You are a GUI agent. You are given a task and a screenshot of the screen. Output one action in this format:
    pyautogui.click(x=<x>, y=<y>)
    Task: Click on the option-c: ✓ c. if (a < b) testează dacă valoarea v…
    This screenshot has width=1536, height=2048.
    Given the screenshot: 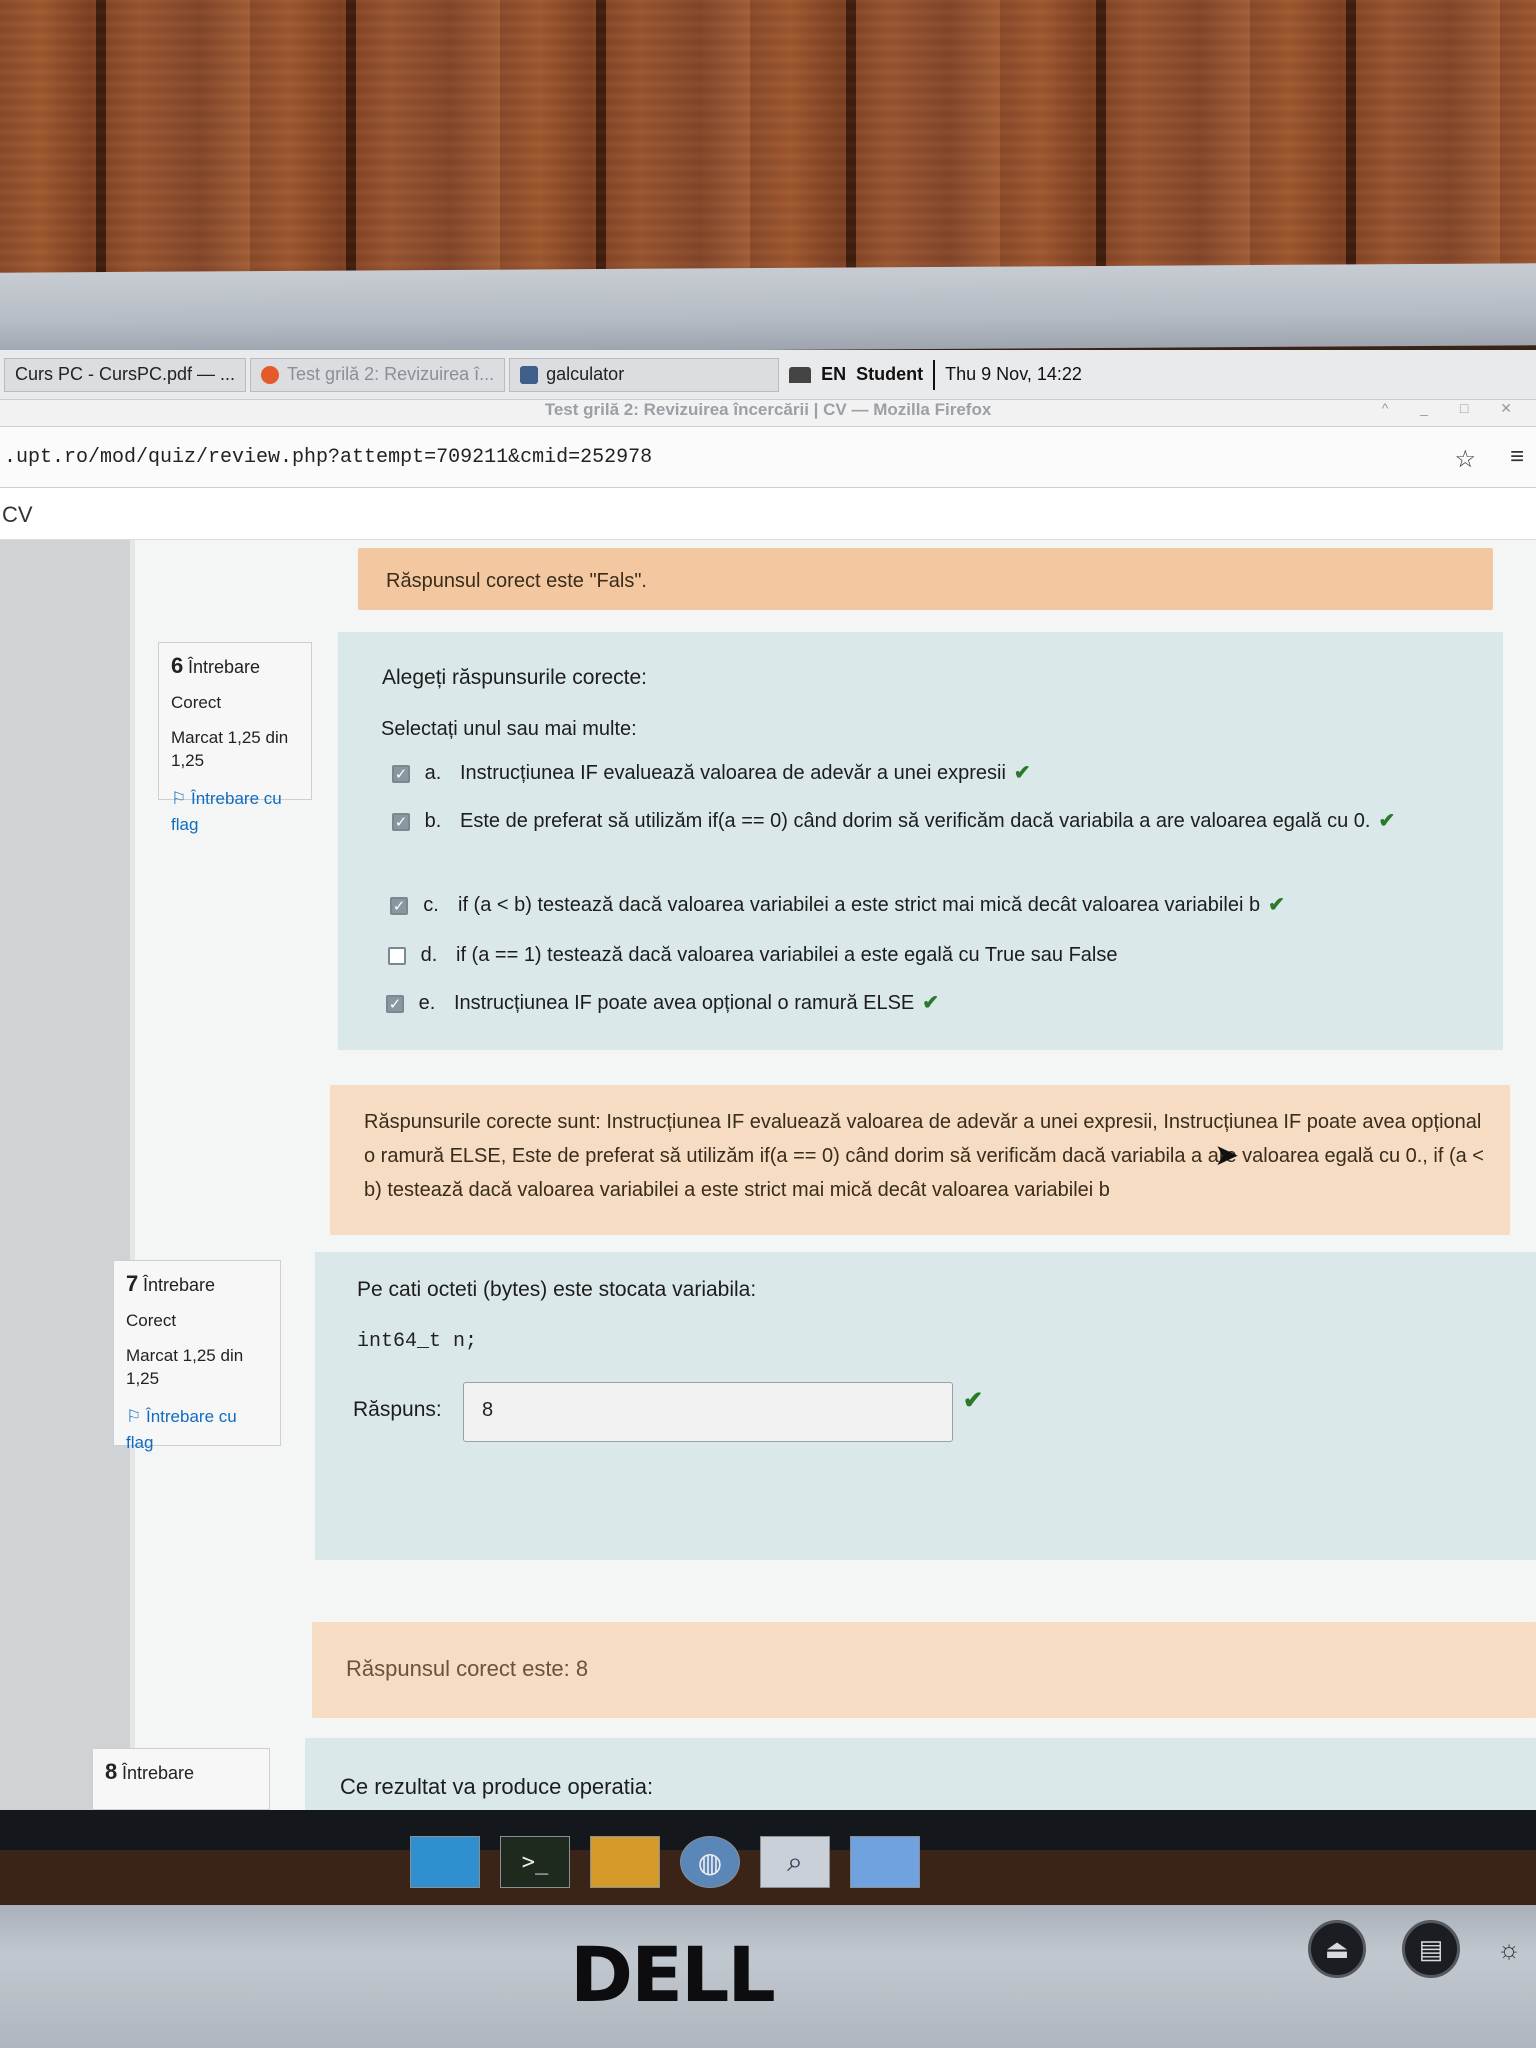 What is the action you would take?
    pyautogui.click(x=935, y=908)
    